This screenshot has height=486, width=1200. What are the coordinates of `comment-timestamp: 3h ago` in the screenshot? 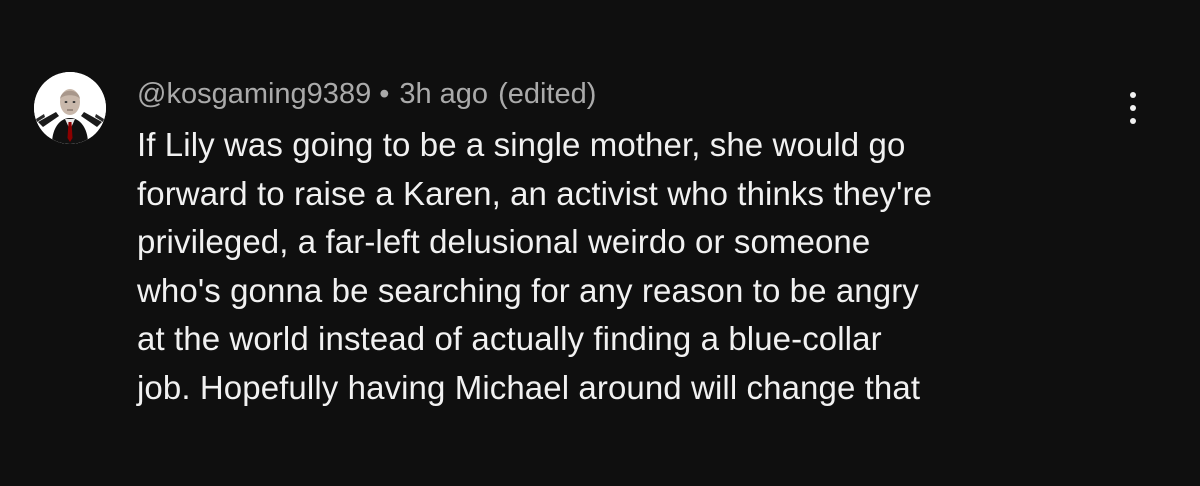 It's located at (443, 94).